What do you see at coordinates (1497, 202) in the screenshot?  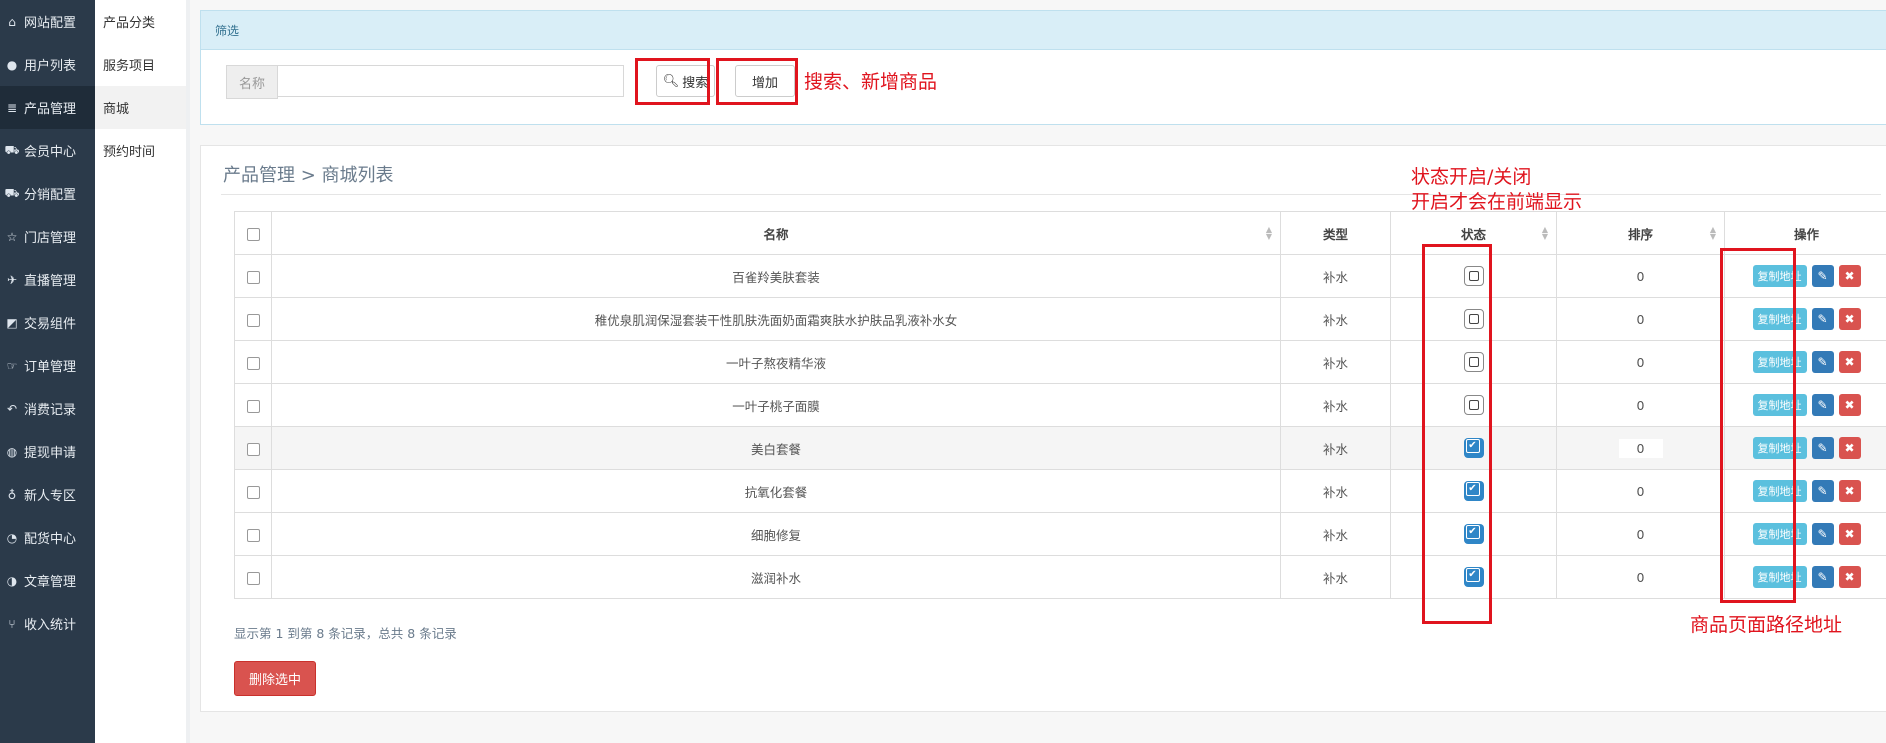 I see `annotation-status-line2: 开启才会在前端显示` at bounding box center [1497, 202].